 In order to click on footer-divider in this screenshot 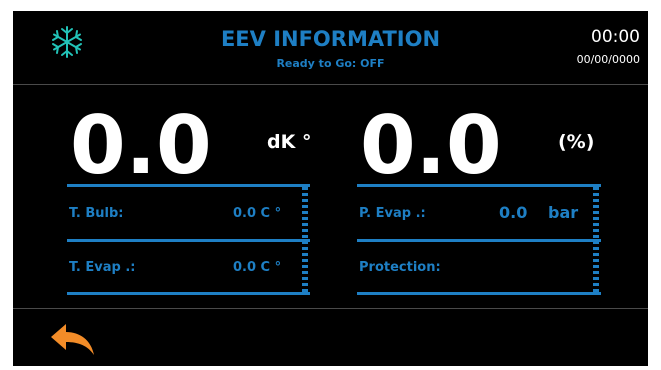, I will do `click(330, 308)`.